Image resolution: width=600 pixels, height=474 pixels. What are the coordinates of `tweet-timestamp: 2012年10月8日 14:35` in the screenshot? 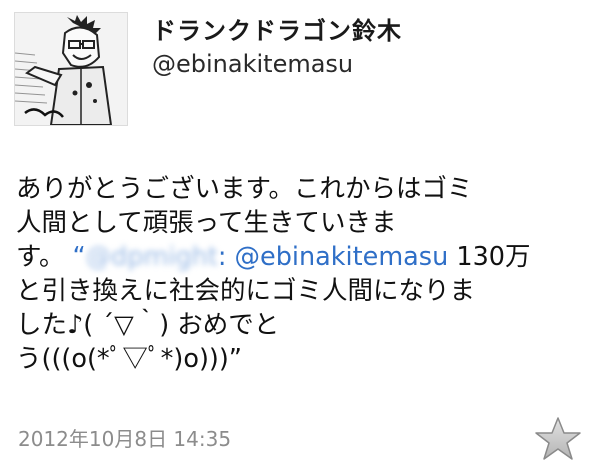 It's located at (125, 439).